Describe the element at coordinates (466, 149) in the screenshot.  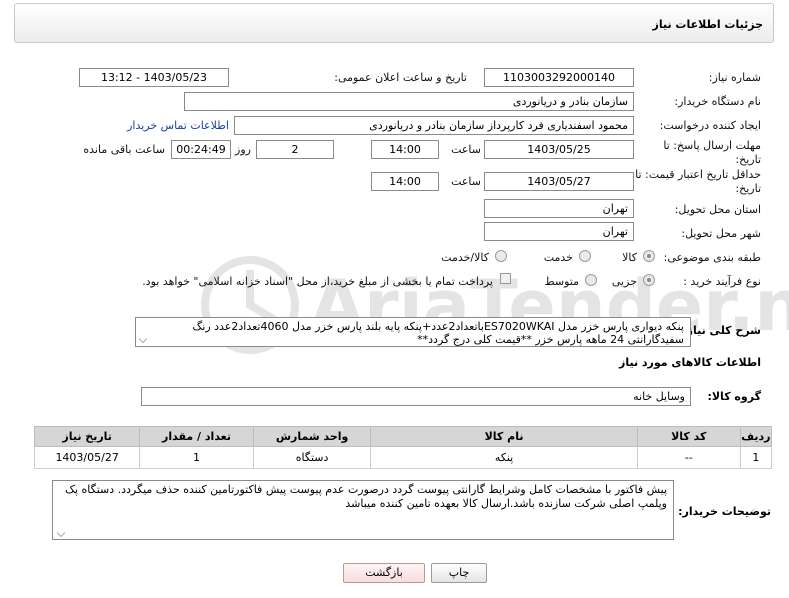
I see `reply-deadline-time-label: ساعت` at that location.